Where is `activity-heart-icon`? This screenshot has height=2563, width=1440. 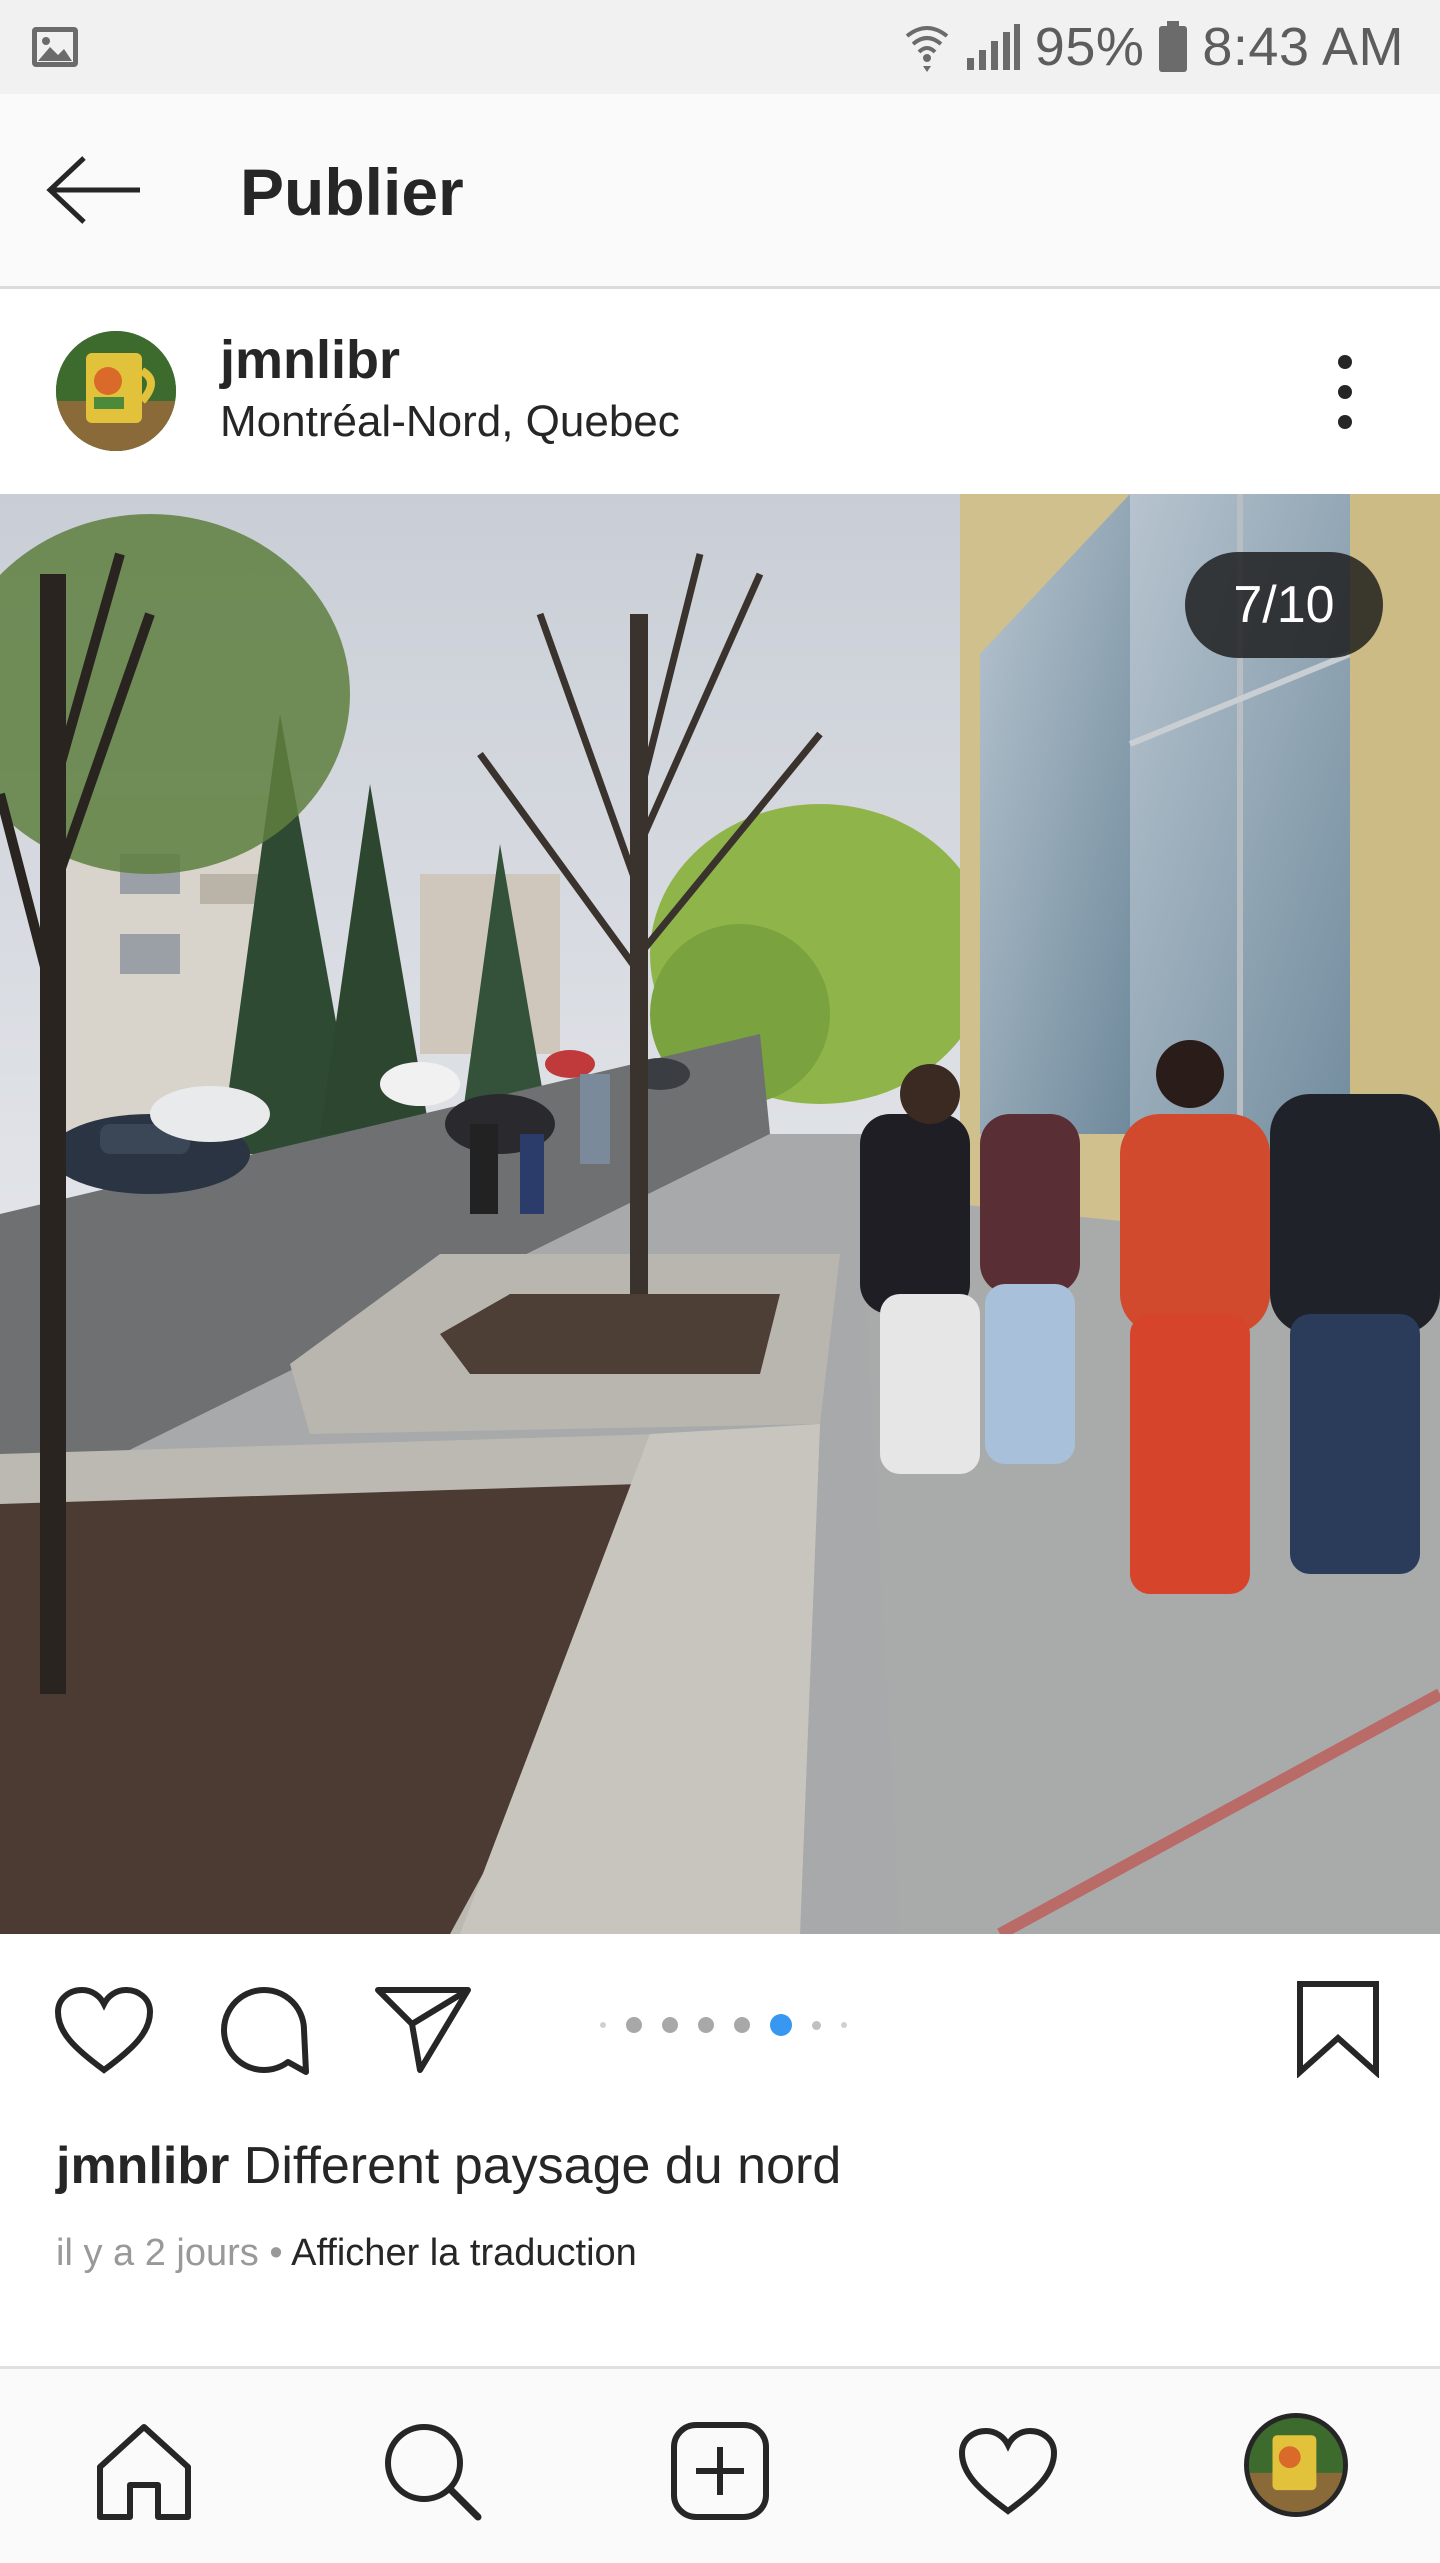 activity-heart-icon is located at coordinates (1008, 2471).